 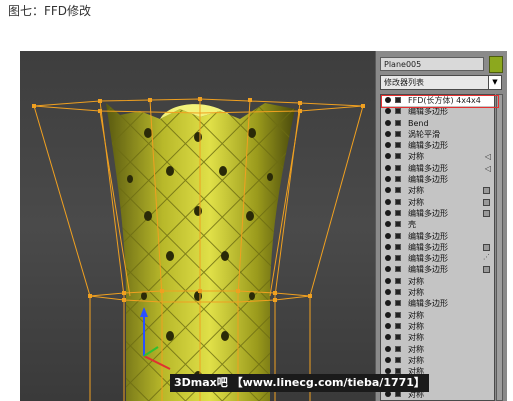 I want to click on modifier-stack-item: 对称 ◁, so click(x=437, y=156).